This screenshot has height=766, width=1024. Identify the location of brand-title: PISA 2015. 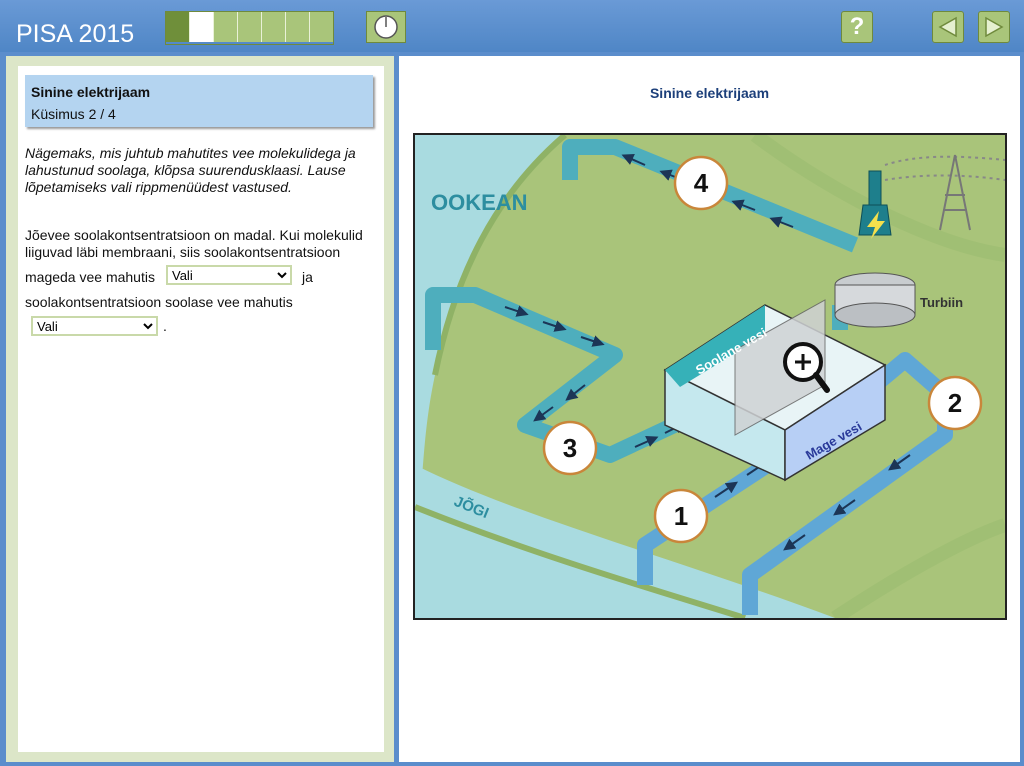
(75, 34).